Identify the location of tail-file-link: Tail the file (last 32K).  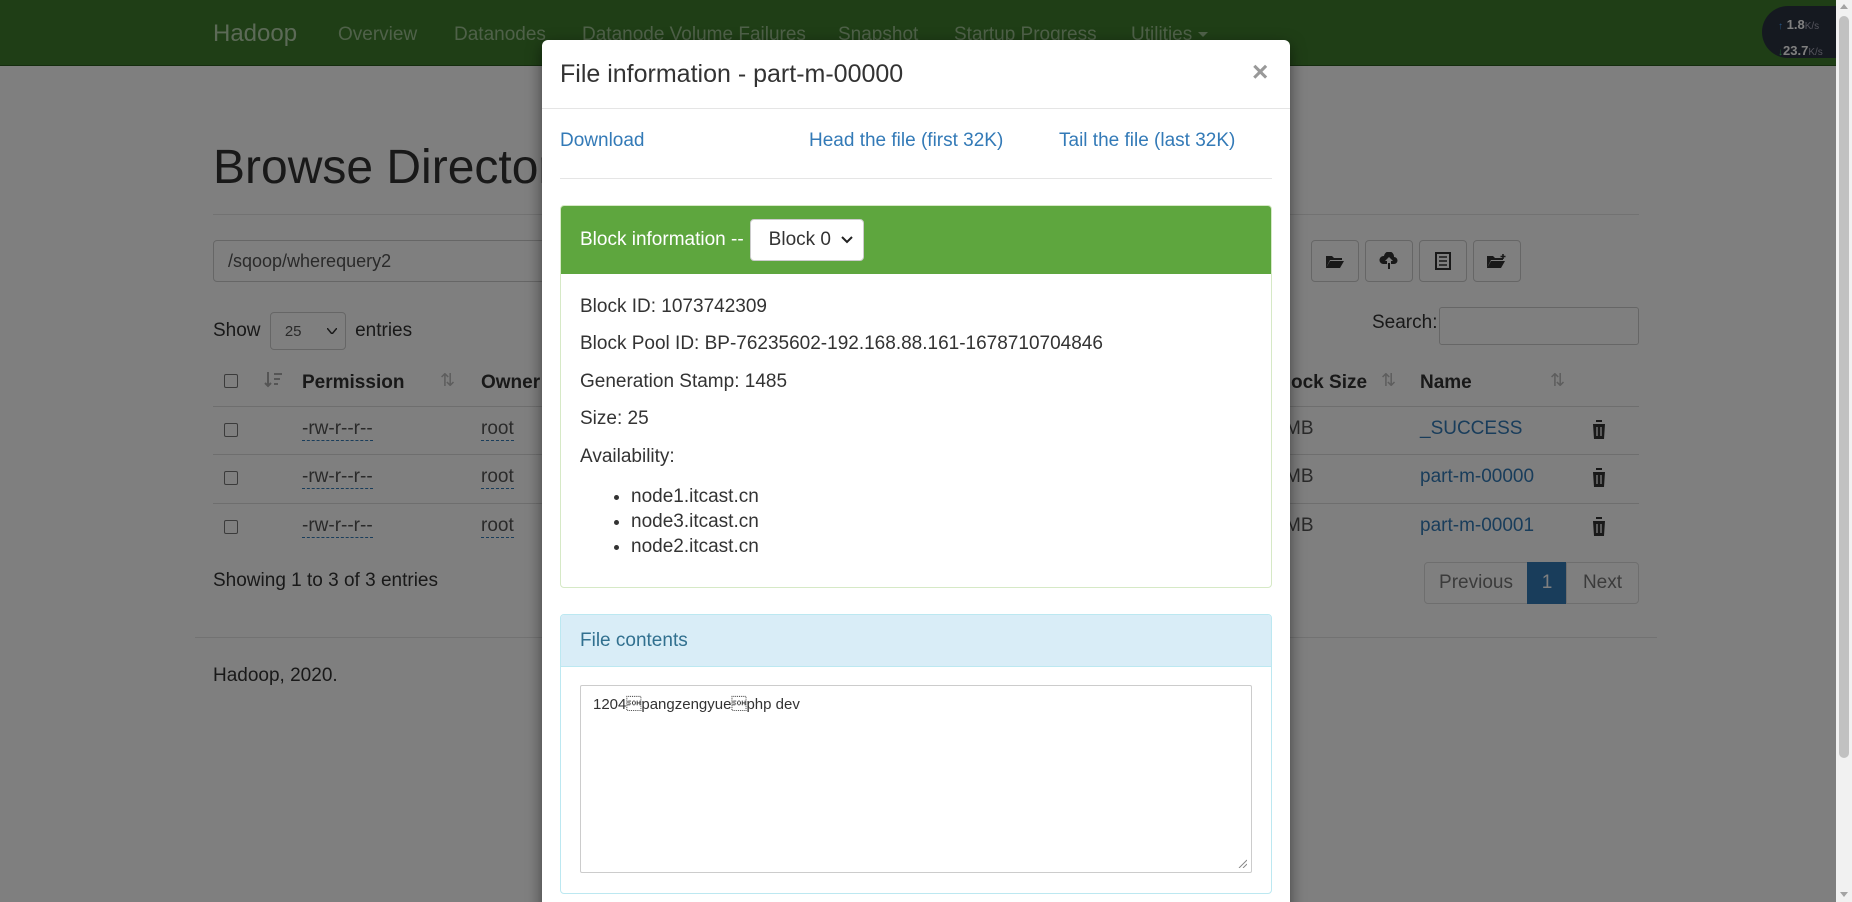
(1147, 141).